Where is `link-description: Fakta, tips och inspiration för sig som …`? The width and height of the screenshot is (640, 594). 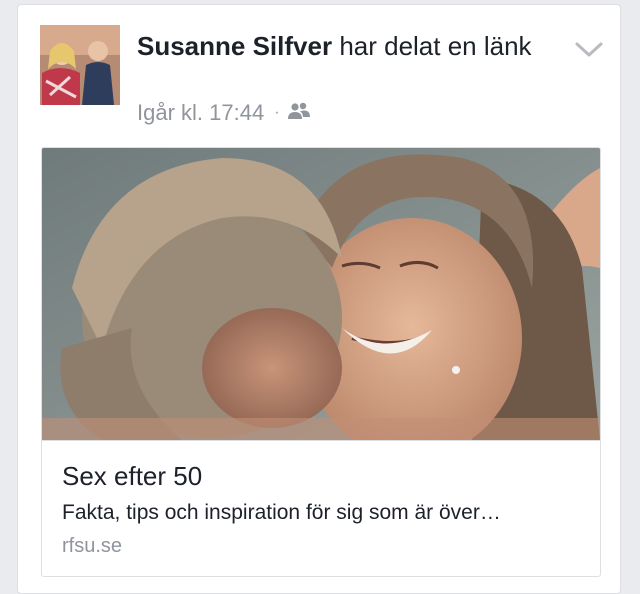
link-description: Fakta, tips och inspiration för sig som … is located at coordinates (281, 512).